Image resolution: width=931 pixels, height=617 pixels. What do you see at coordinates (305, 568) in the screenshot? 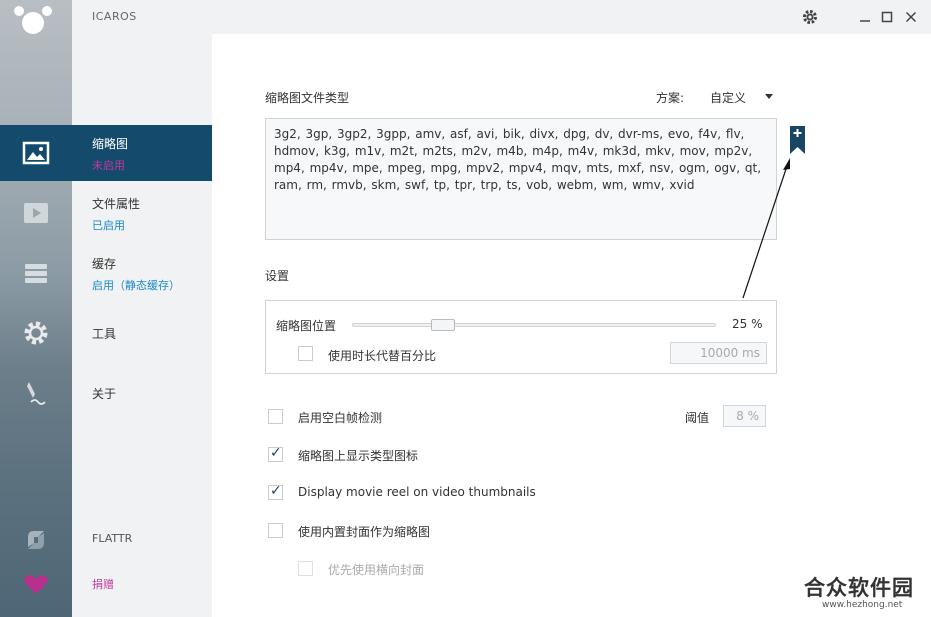
I see `landscape-cover-checkbox` at bounding box center [305, 568].